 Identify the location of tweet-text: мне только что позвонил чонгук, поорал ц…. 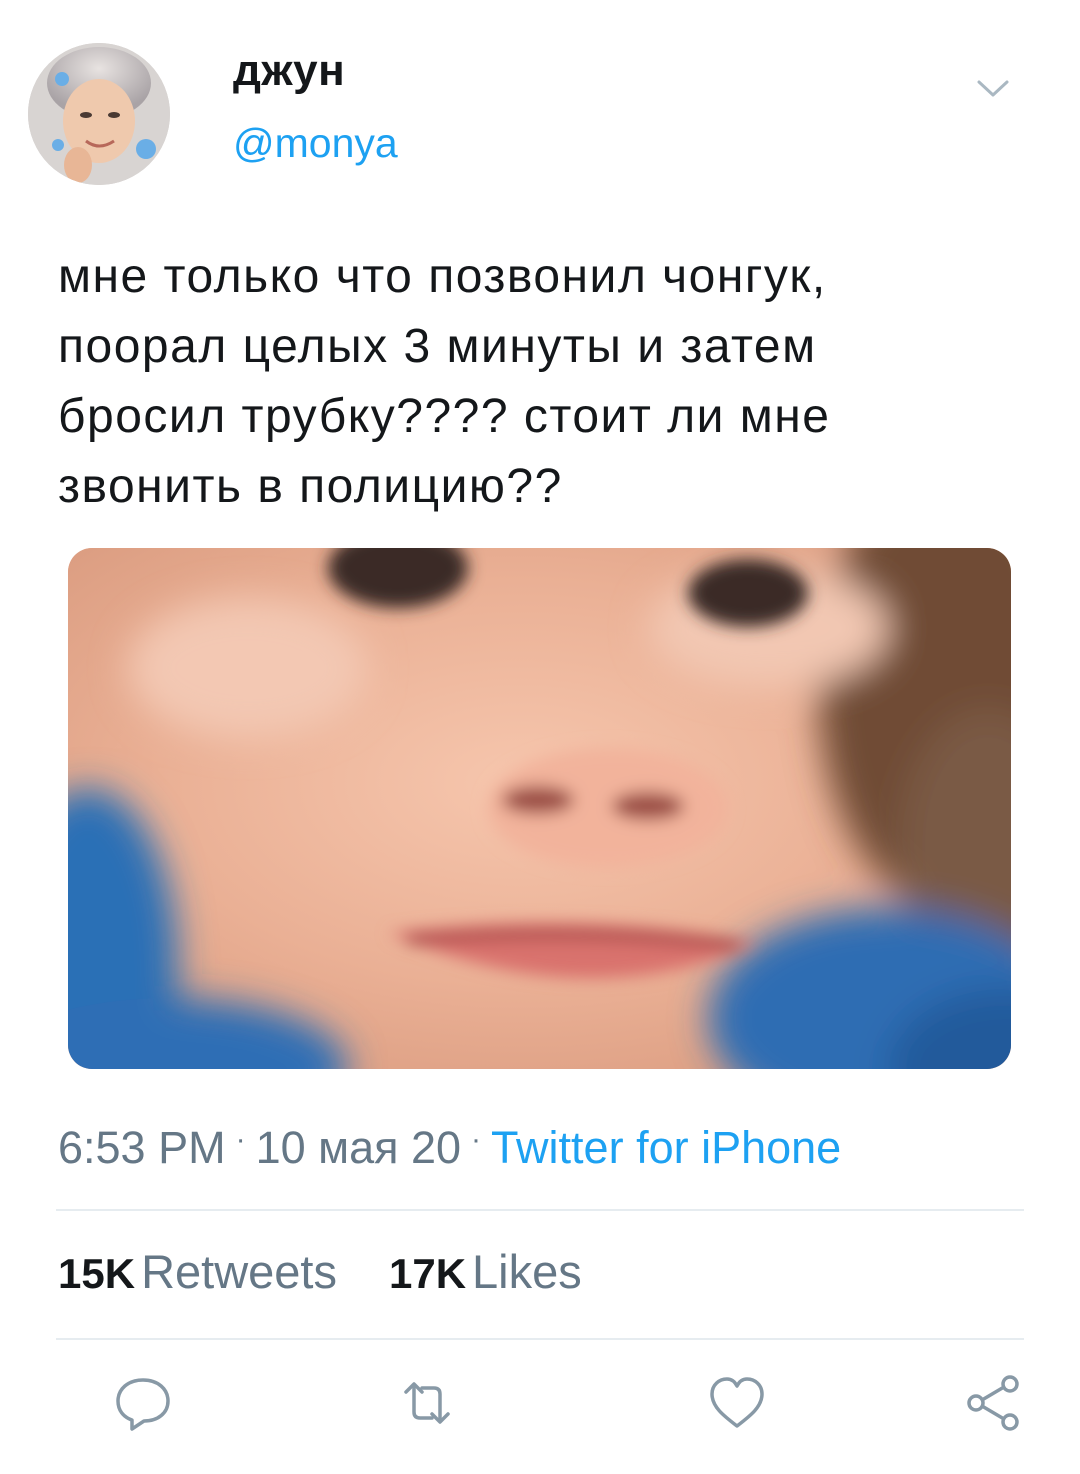
(444, 381).